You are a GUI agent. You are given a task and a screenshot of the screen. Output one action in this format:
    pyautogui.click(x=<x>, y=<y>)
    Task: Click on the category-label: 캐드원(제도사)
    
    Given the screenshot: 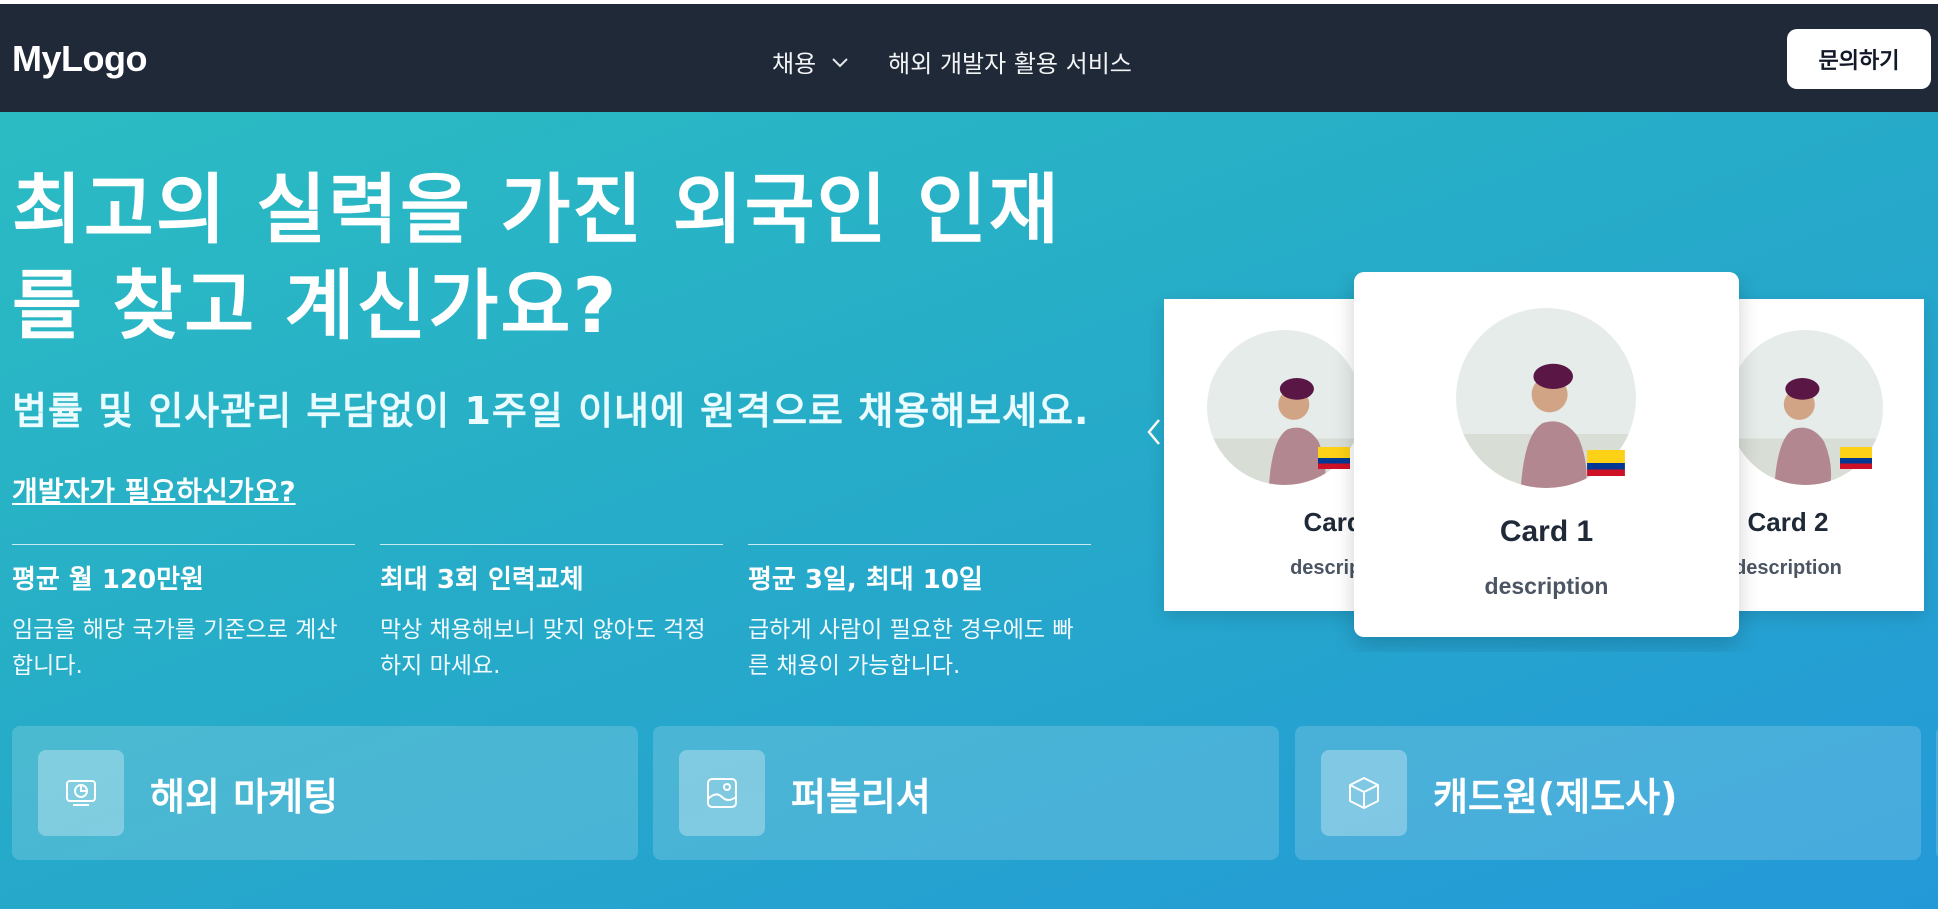 What is the action you would take?
    pyautogui.click(x=1555, y=796)
    